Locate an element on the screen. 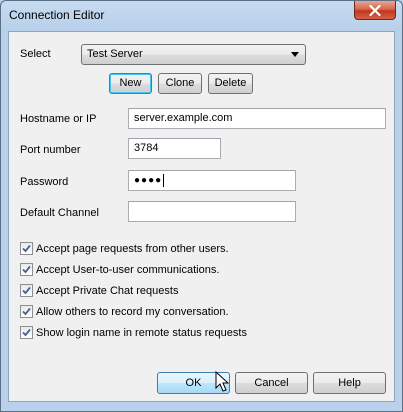 Image resolution: width=403 pixels, height=412 pixels. hostname-label: Hostname or IP is located at coordinates (58, 119).